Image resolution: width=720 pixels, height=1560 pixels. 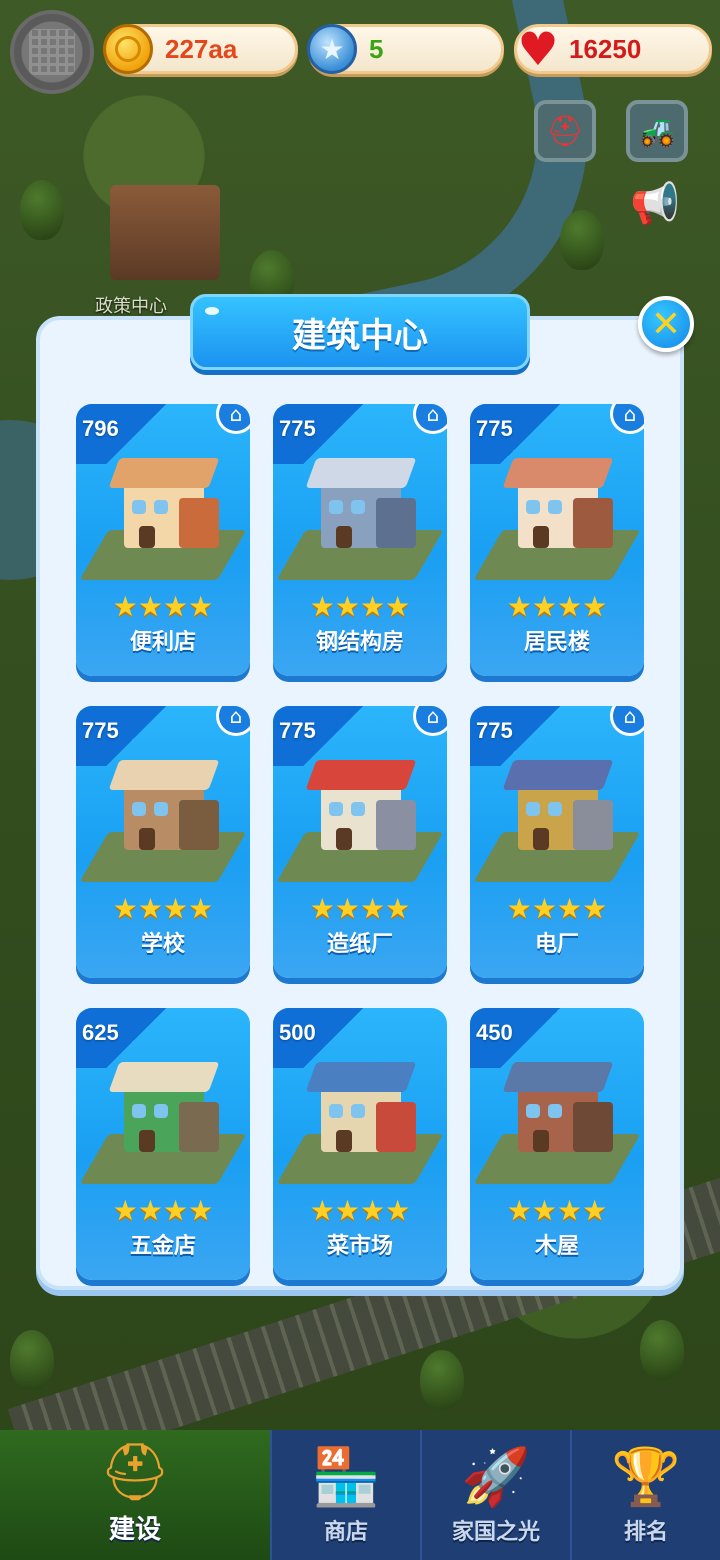 I want to click on policy-center-building, so click(x=165, y=232).